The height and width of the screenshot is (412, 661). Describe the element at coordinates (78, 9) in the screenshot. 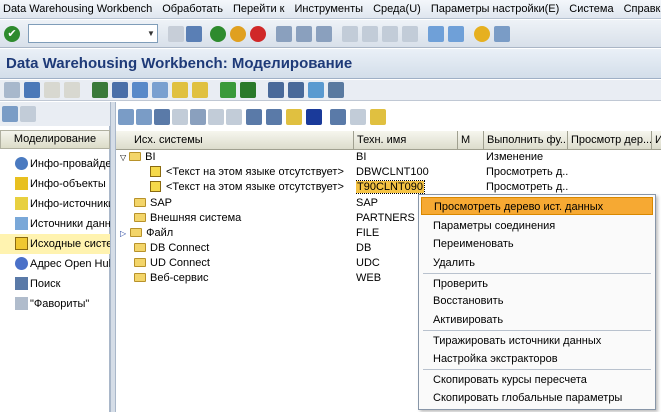

I see `menu-dww: Data Warehousing Workbench` at that location.